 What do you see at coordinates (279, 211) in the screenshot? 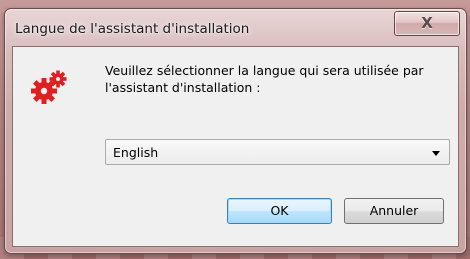
I see `ok-button: OK` at bounding box center [279, 211].